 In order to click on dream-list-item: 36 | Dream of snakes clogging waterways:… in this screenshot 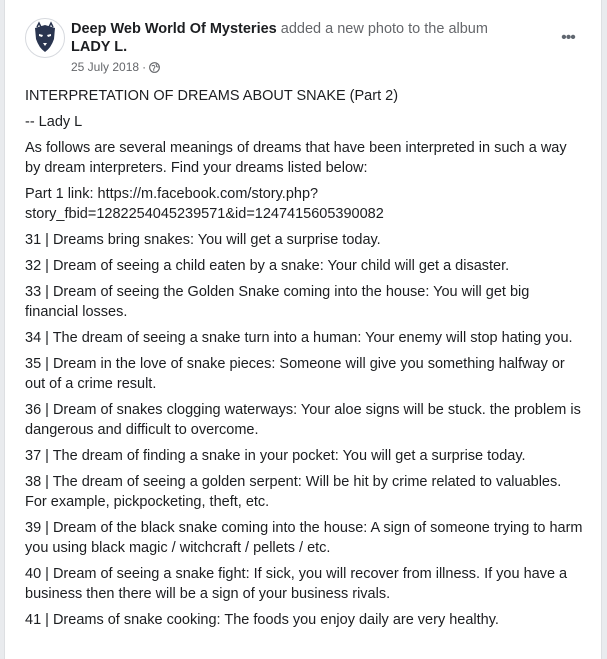, I will do `click(303, 420)`.